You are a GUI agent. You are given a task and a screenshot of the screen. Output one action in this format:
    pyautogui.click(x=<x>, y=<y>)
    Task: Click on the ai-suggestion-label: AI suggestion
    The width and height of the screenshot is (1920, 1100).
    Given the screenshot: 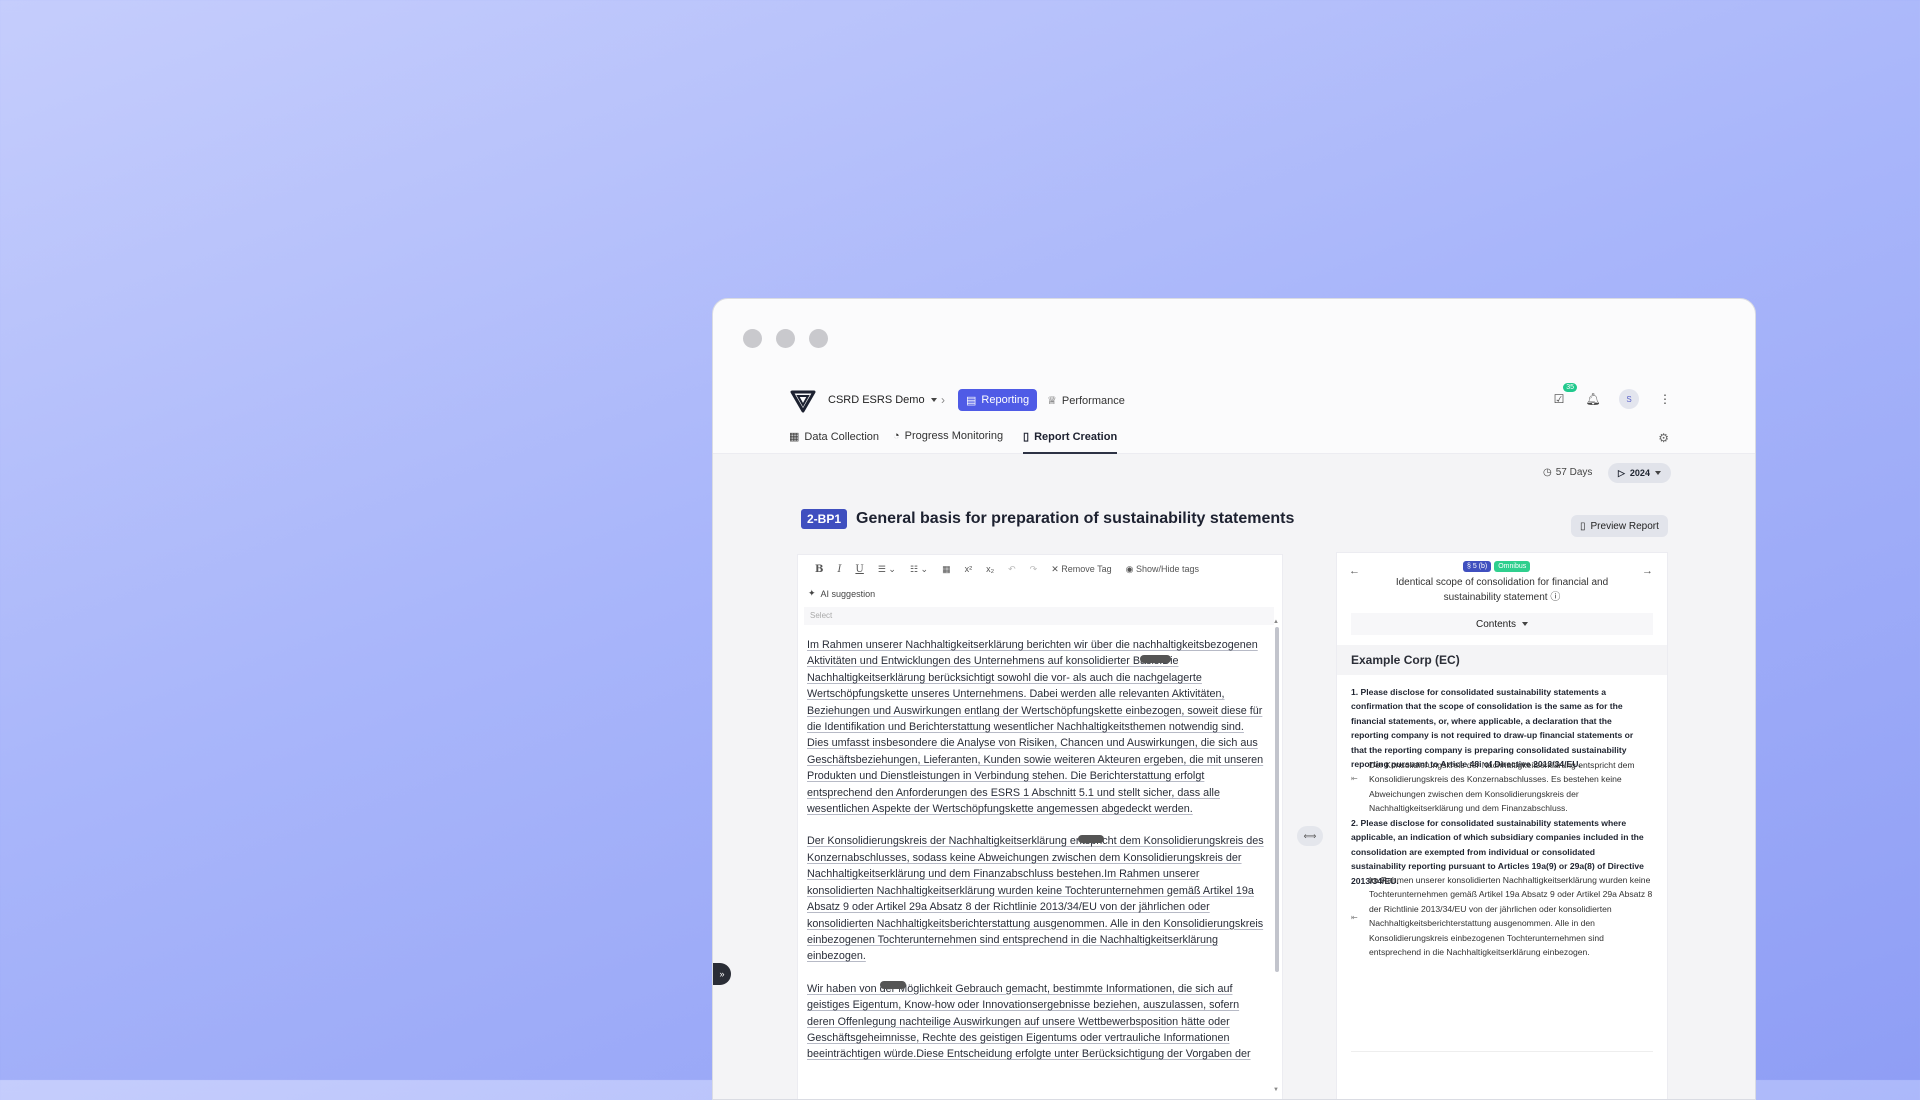 What is the action you would take?
    pyautogui.click(x=848, y=593)
    